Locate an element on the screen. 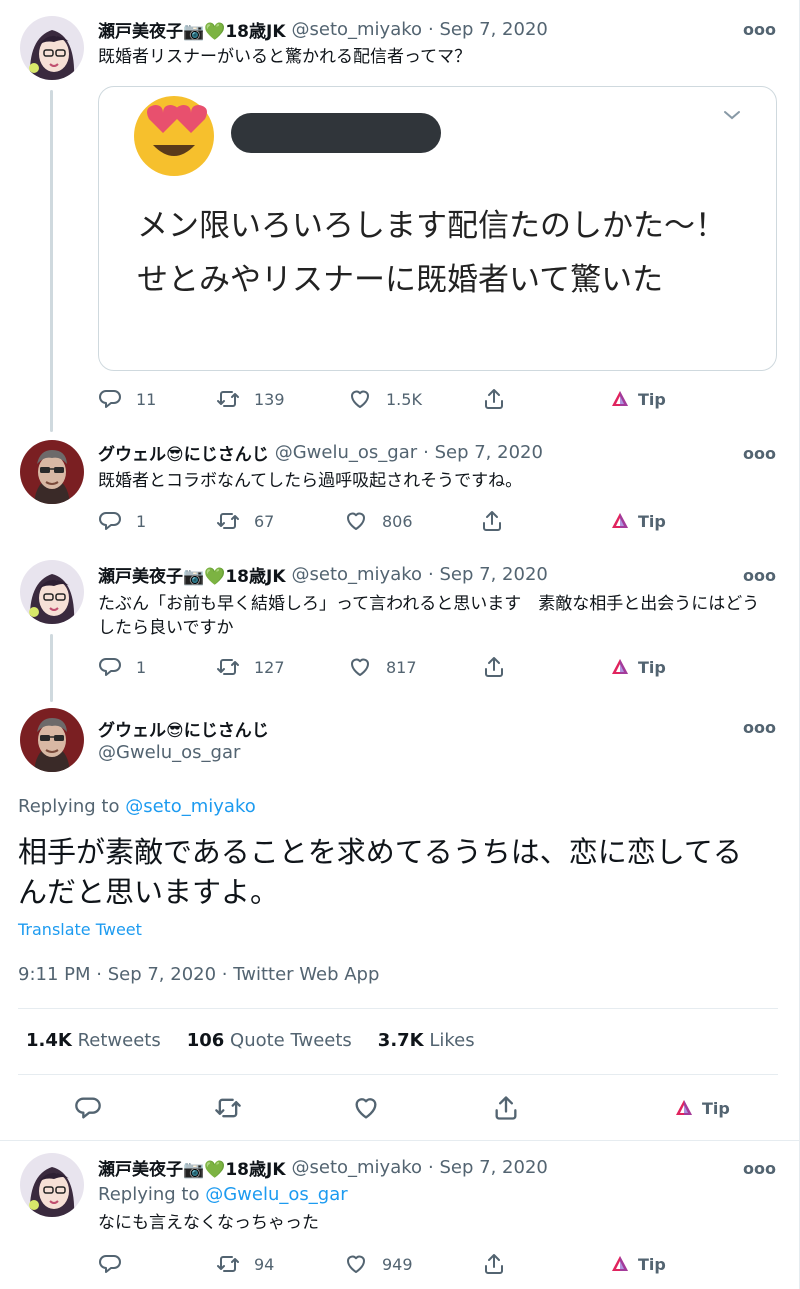  retweet-button: 139 is located at coordinates (250, 399).